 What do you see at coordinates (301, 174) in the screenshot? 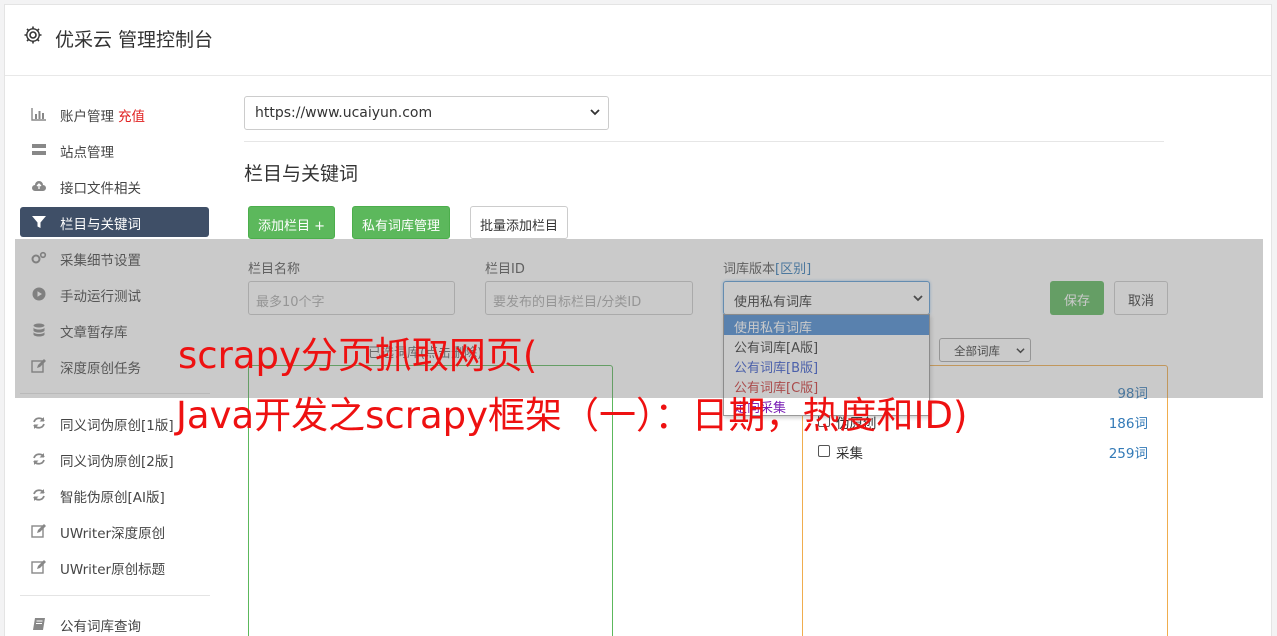
I see `section-title: 栏目与关键词` at bounding box center [301, 174].